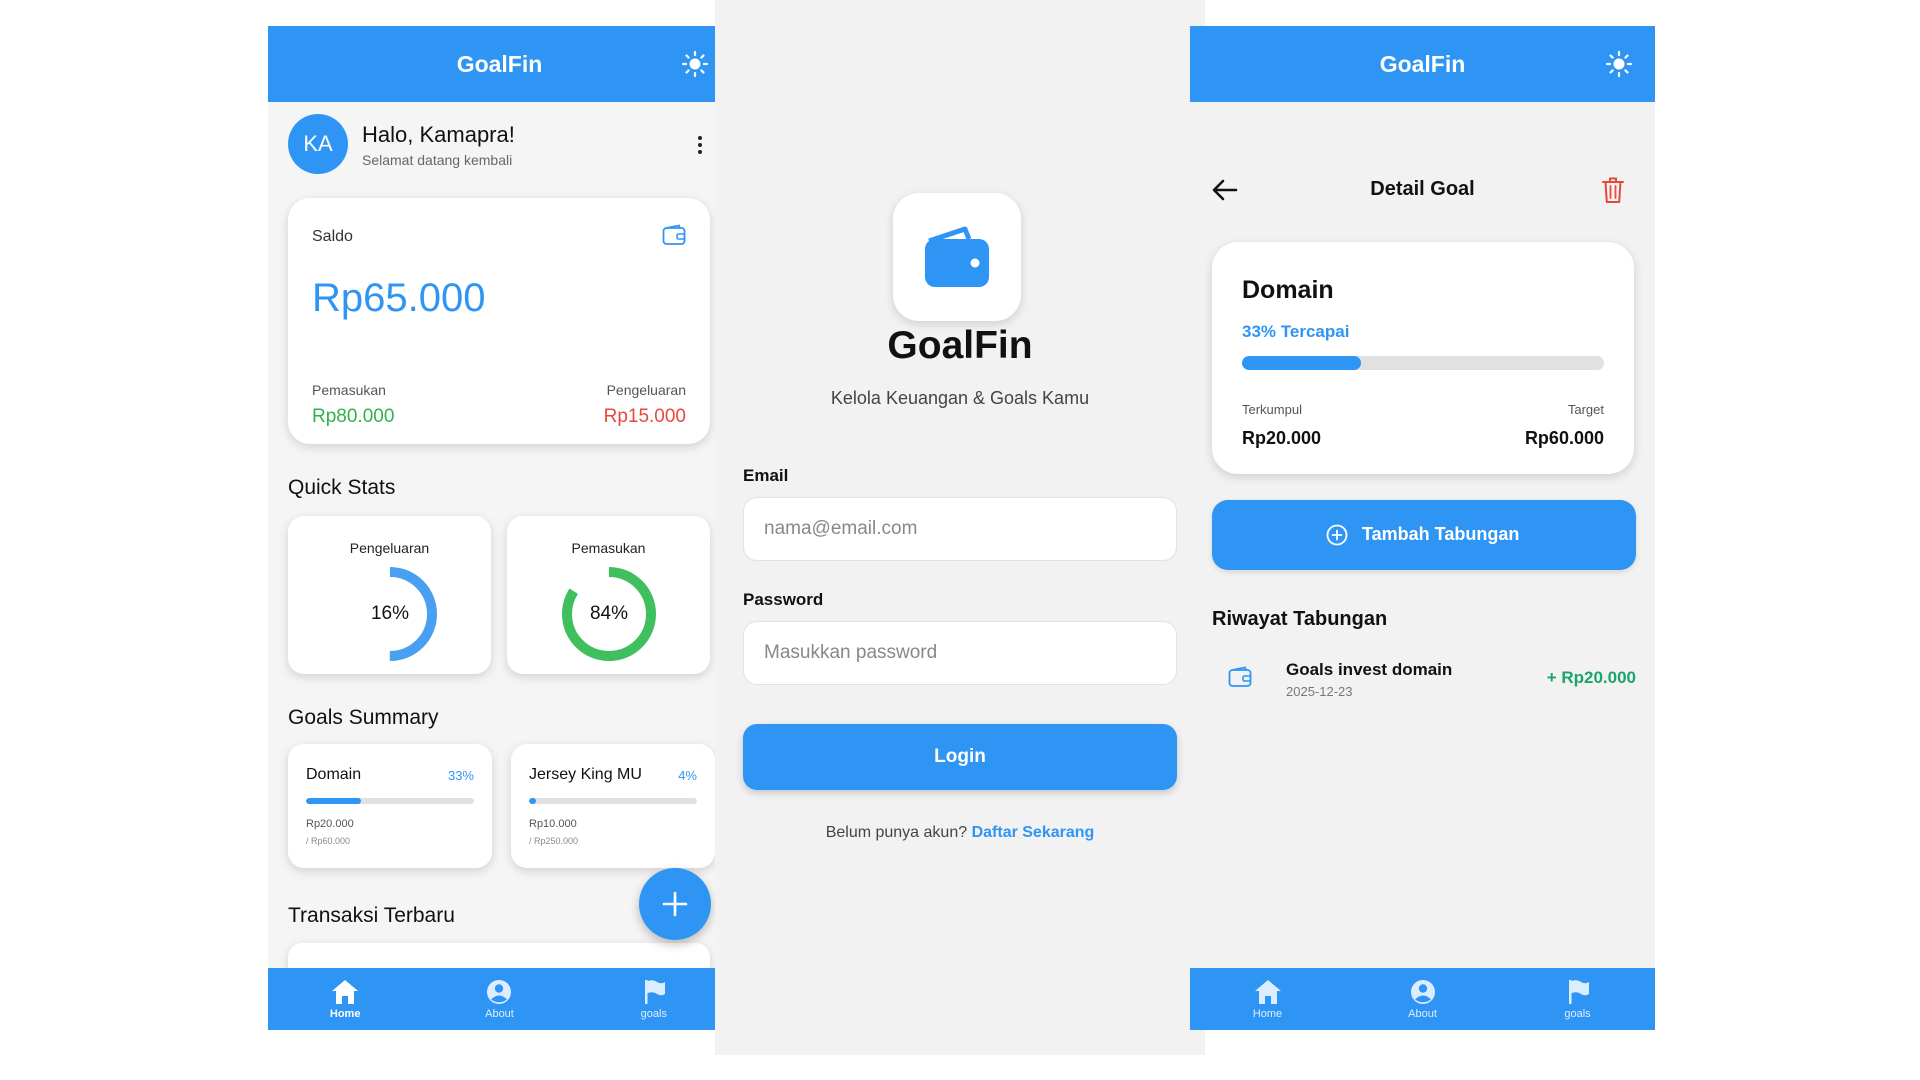  What do you see at coordinates (1337, 535) in the screenshot?
I see `plus-circle-icon` at bounding box center [1337, 535].